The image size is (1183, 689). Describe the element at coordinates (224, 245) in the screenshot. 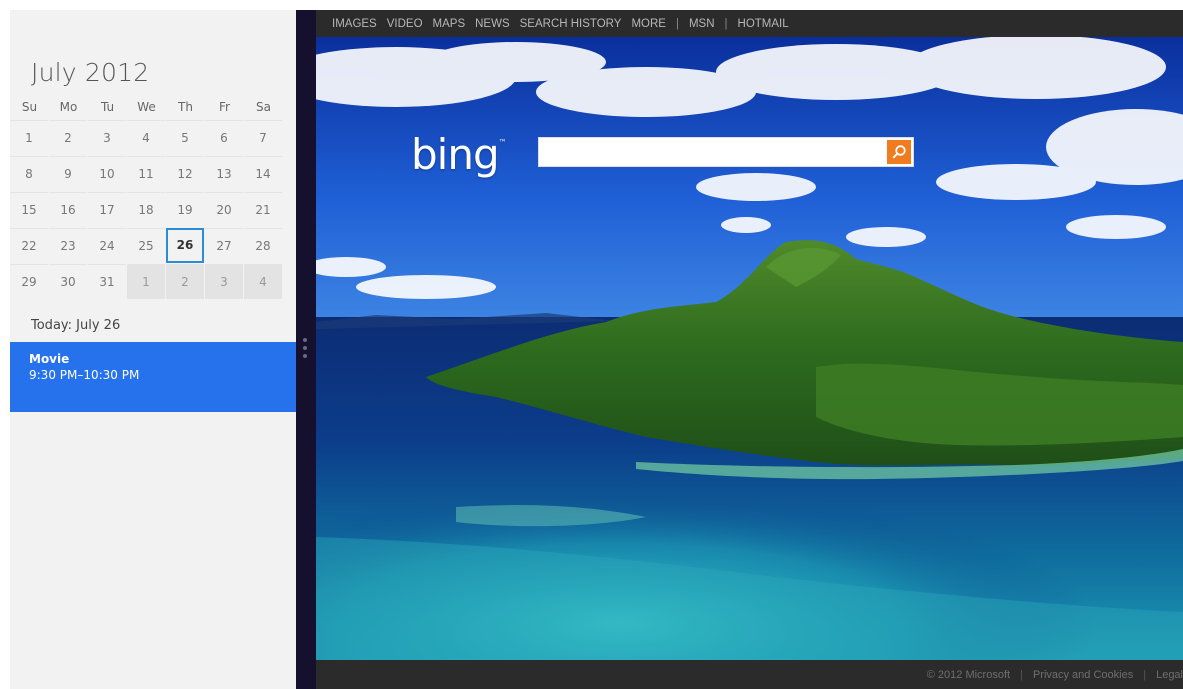

I see `day-cell: 27` at that location.